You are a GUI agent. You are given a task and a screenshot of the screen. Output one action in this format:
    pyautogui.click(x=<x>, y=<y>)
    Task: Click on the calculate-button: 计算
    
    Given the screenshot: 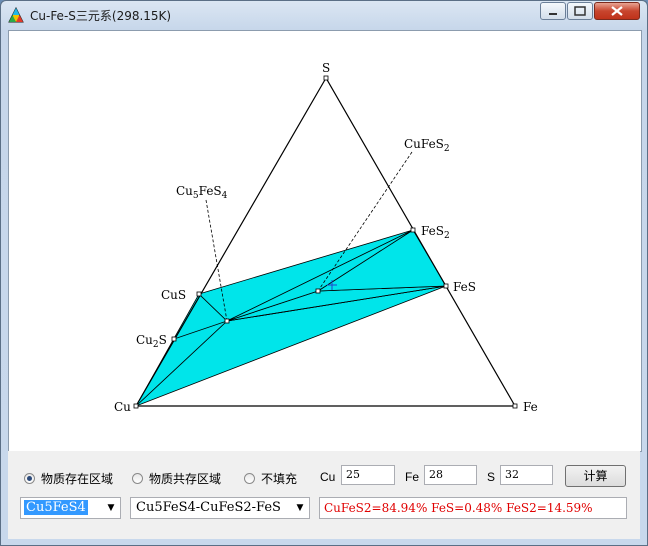 What is the action you would take?
    pyautogui.click(x=595, y=476)
    